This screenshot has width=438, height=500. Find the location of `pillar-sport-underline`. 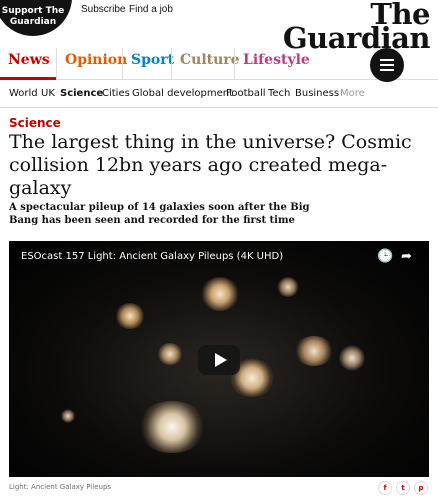

pillar-sport-underline is located at coordinates (147, 78).